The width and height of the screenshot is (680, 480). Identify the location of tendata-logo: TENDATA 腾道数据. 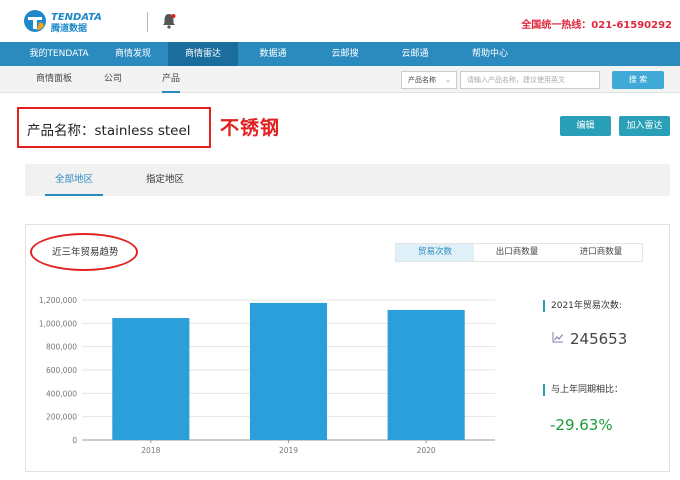
(74, 21).